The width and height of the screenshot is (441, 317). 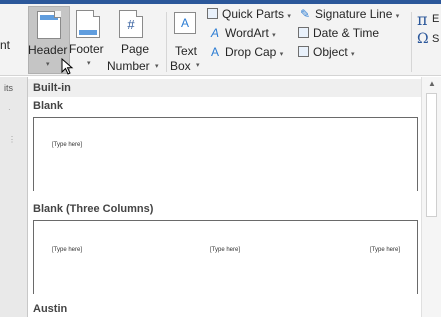 What do you see at coordinates (135, 49) in the screenshot?
I see `page-number-label-1: Page` at bounding box center [135, 49].